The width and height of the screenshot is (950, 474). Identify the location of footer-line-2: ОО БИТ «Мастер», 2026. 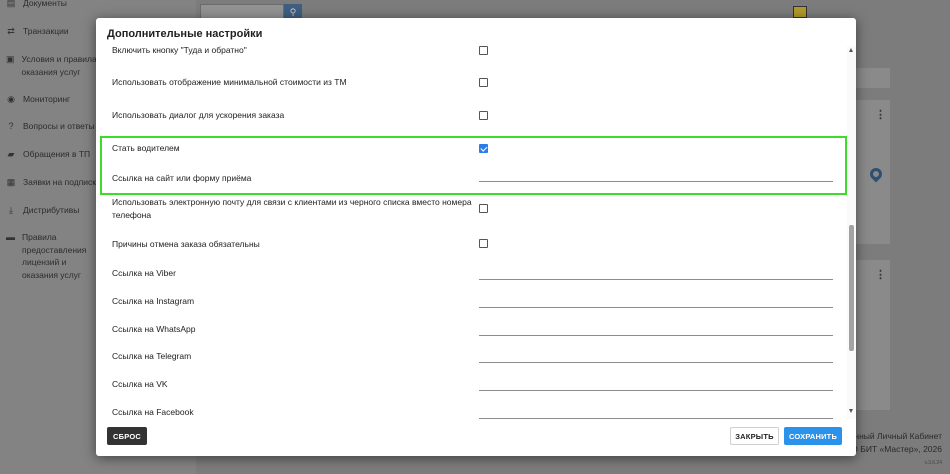
(893, 449).